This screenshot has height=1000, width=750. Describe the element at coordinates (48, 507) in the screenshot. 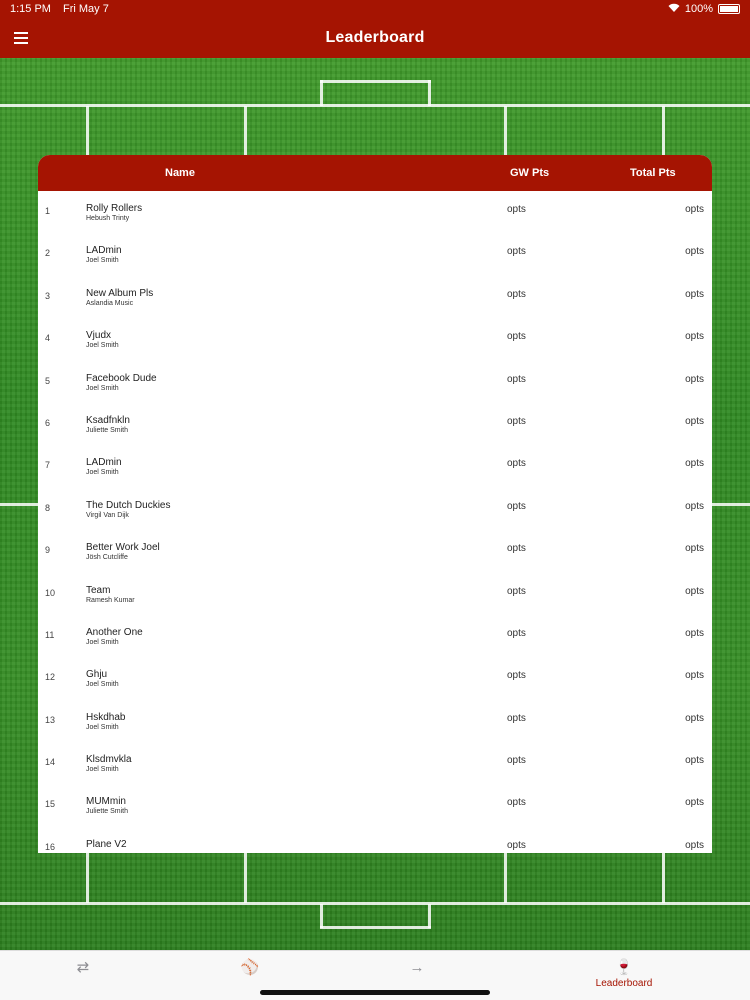

I see `row-rank: 8` at that location.